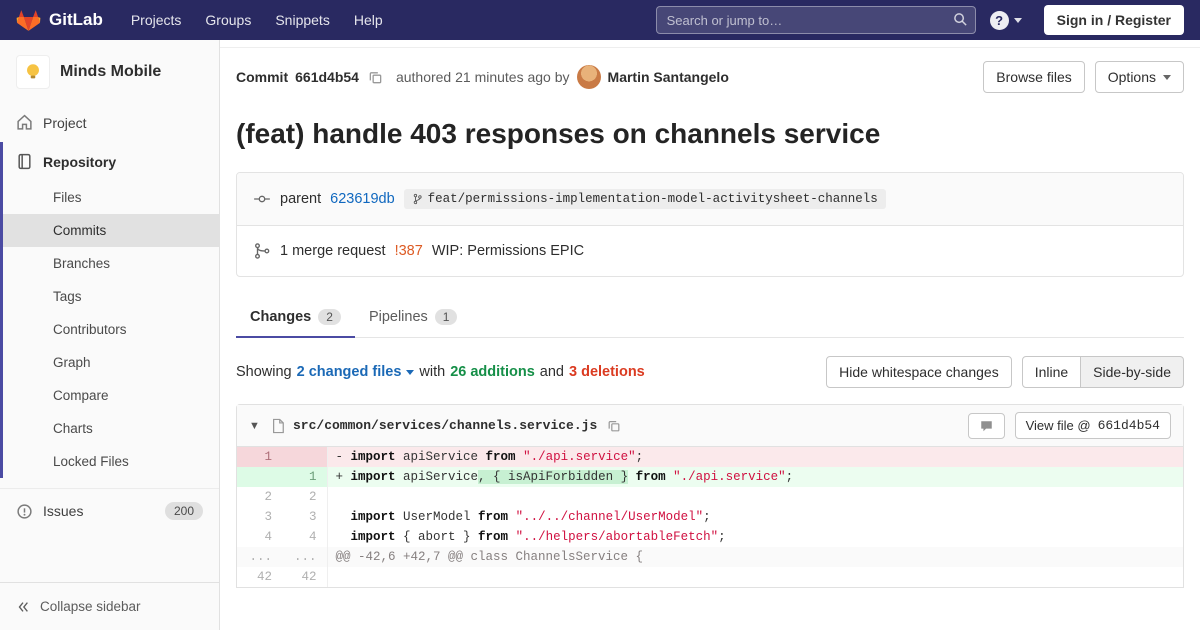 The width and height of the screenshot is (1200, 630). I want to click on sign-in-button: Sign in / Register, so click(1113, 20).